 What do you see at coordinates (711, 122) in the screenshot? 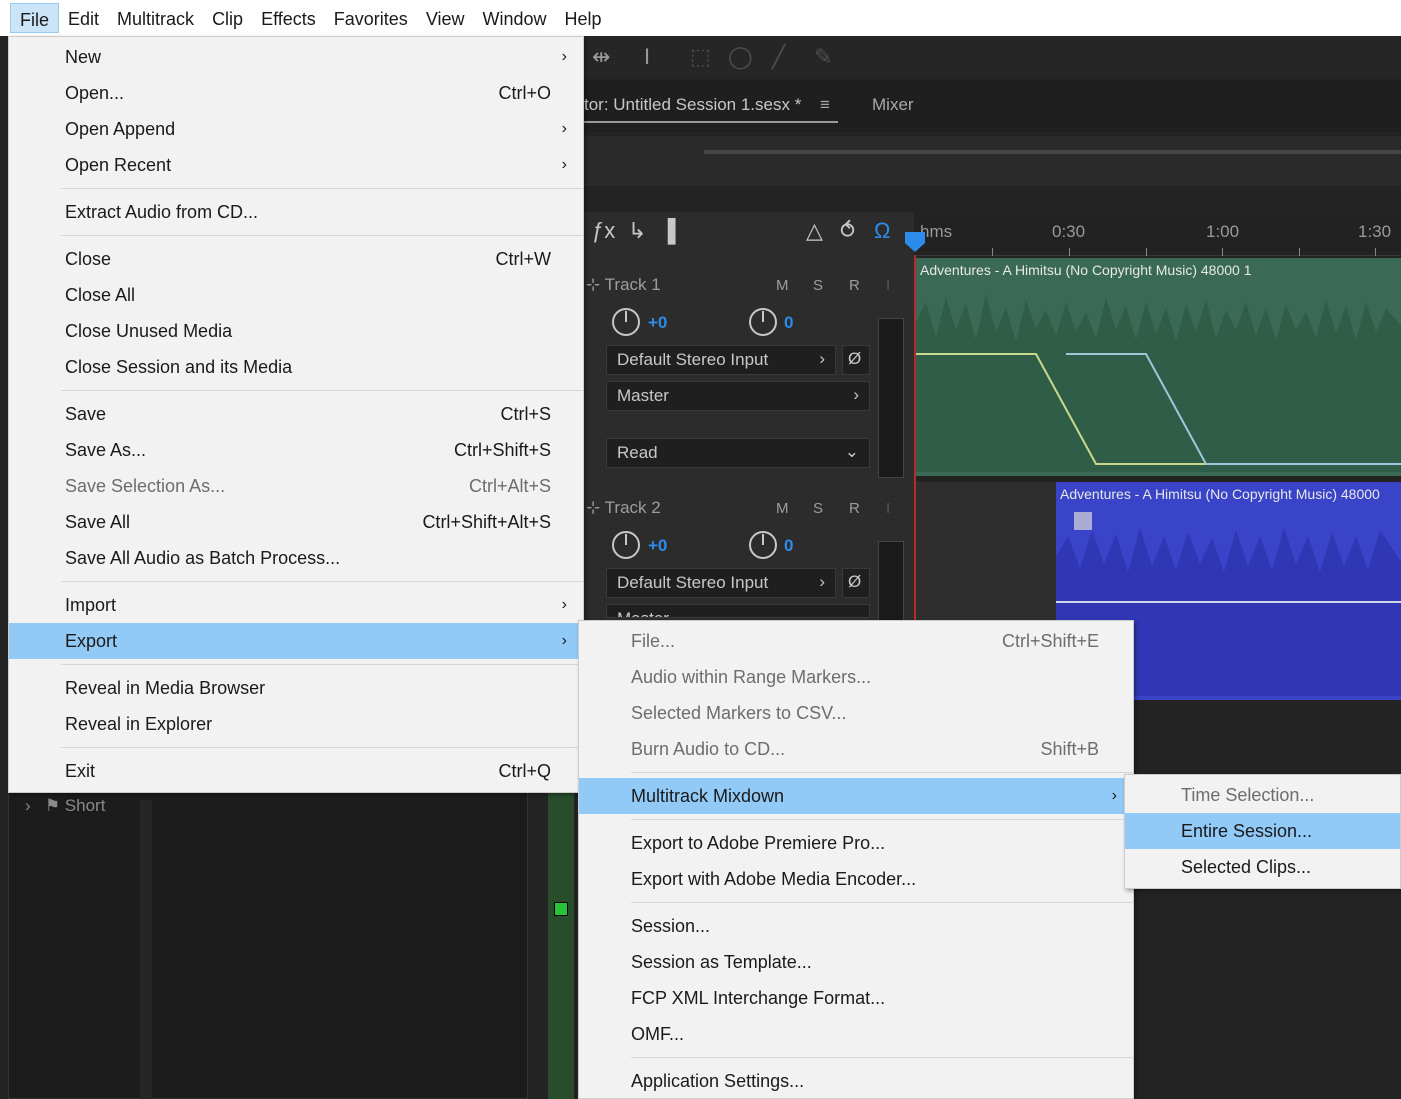
I see `tab-underline` at bounding box center [711, 122].